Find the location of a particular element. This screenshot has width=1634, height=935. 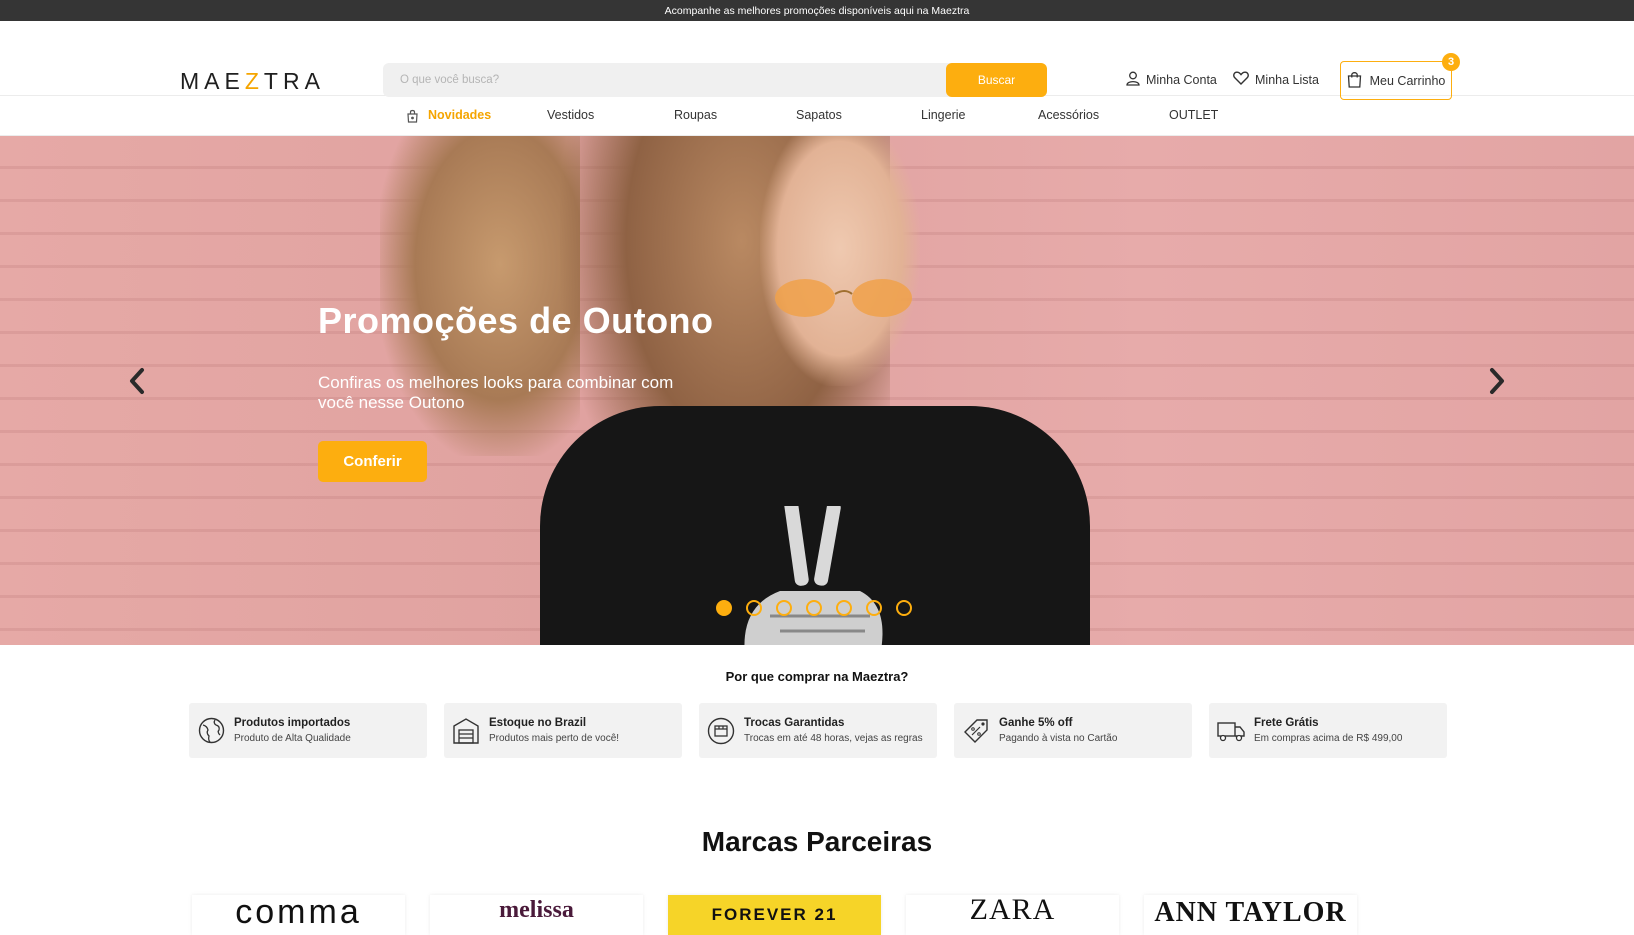

brand-logo: FOREVER 21 is located at coordinates (774, 914).